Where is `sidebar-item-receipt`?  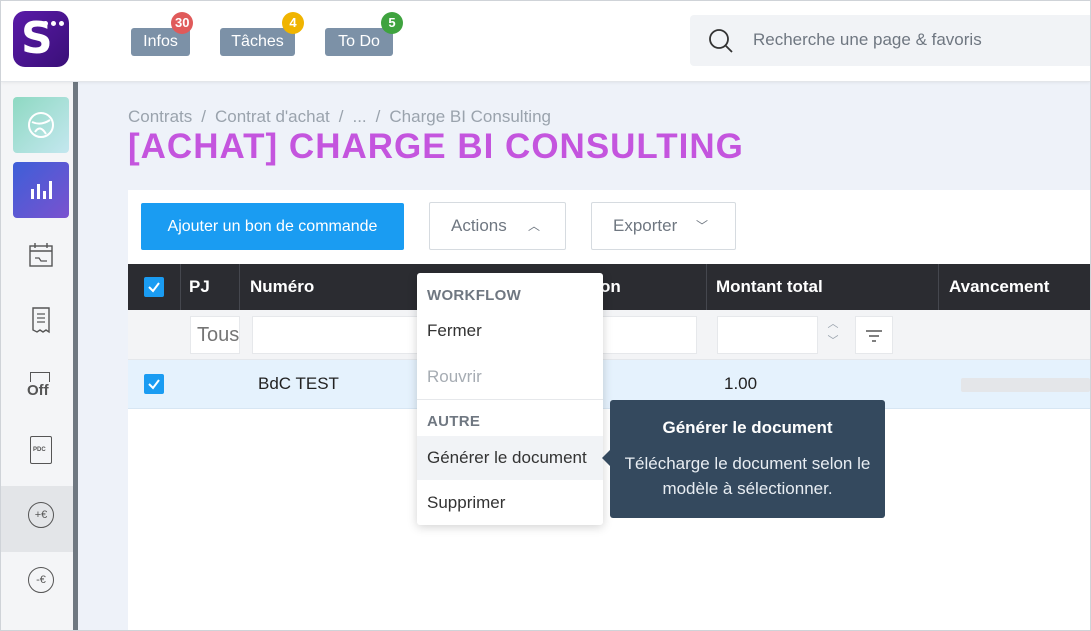 sidebar-item-receipt is located at coordinates (41, 320).